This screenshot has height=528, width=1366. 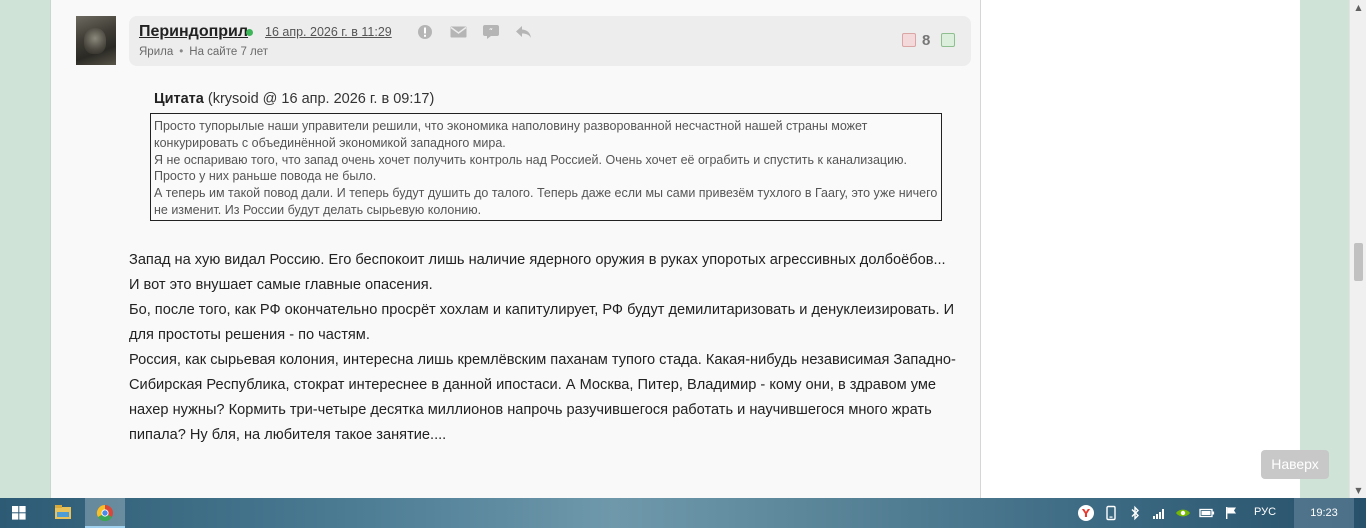 What do you see at coordinates (25, 249) in the screenshot?
I see `page-background-left` at bounding box center [25, 249].